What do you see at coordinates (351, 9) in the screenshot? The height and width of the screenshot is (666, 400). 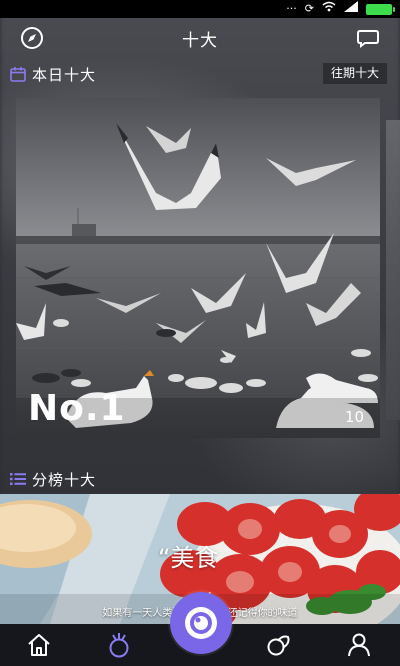 I see `signal-icon` at bounding box center [351, 9].